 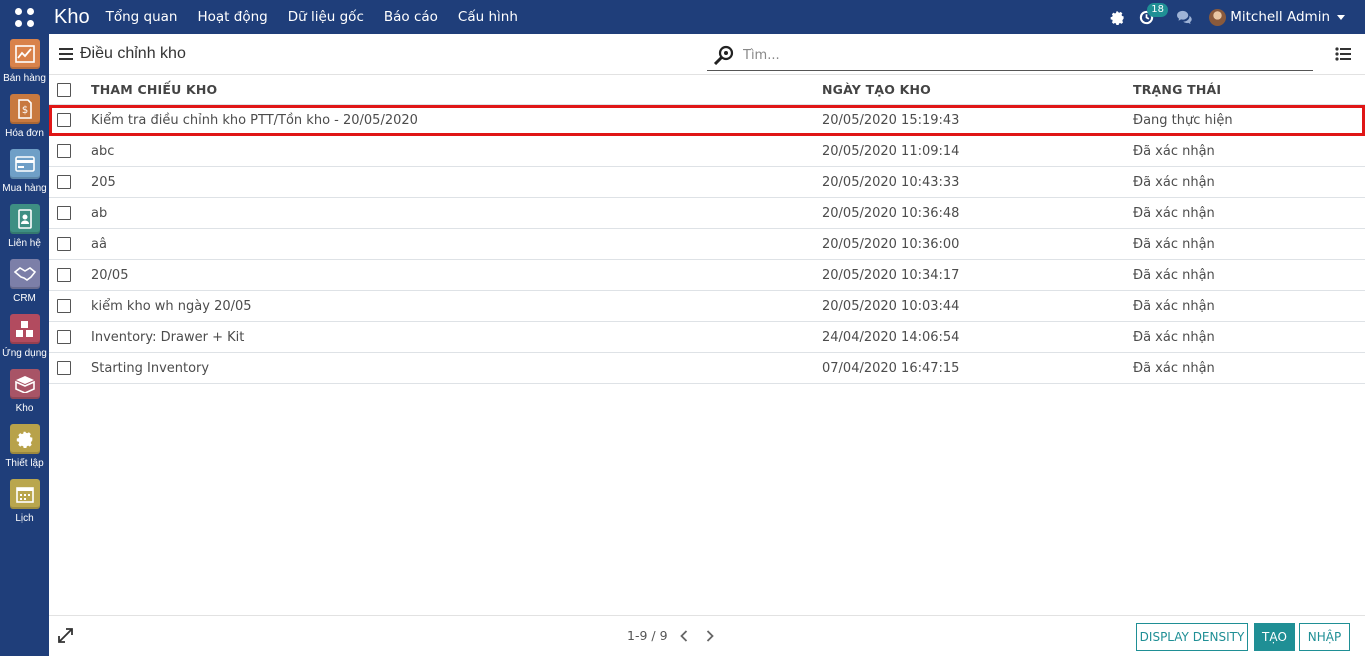 I want to click on row-date: 20/05/2020 10:34:17, so click(x=891, y=275).